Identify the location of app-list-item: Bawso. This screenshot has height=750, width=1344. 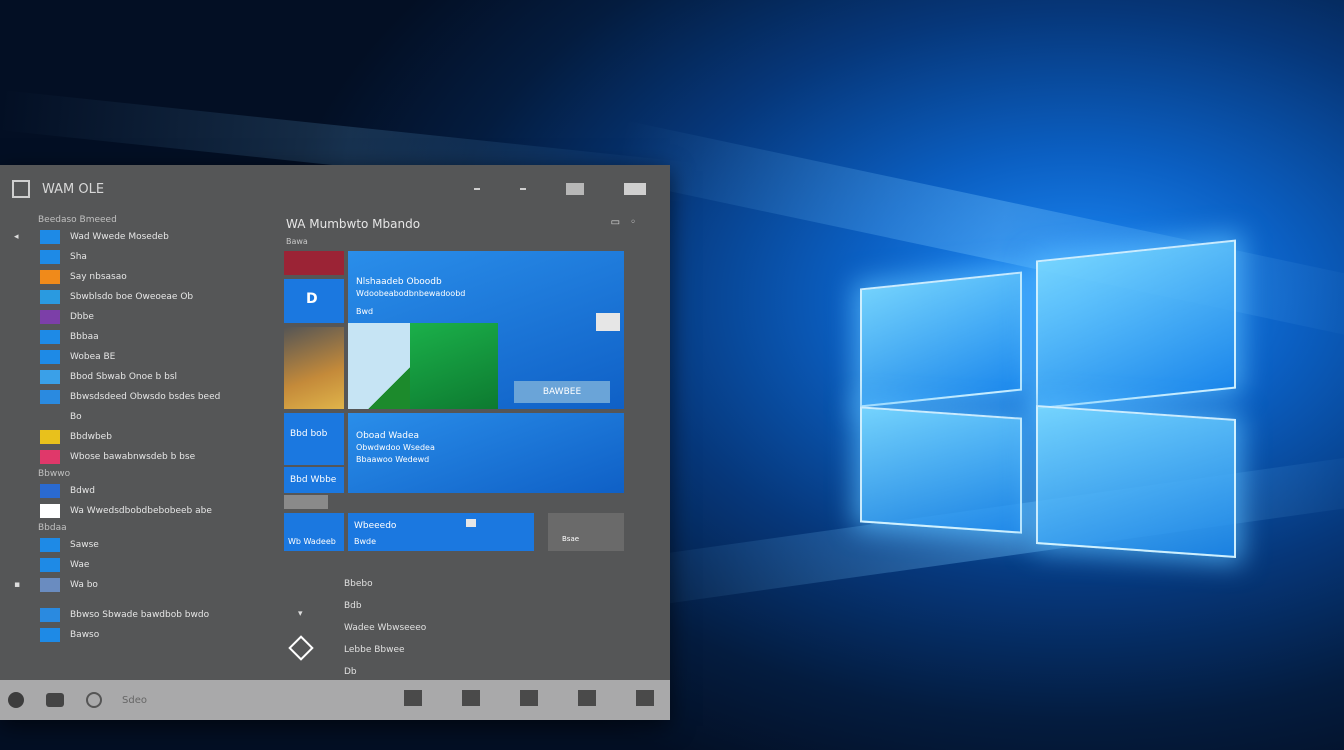
(140, 635).